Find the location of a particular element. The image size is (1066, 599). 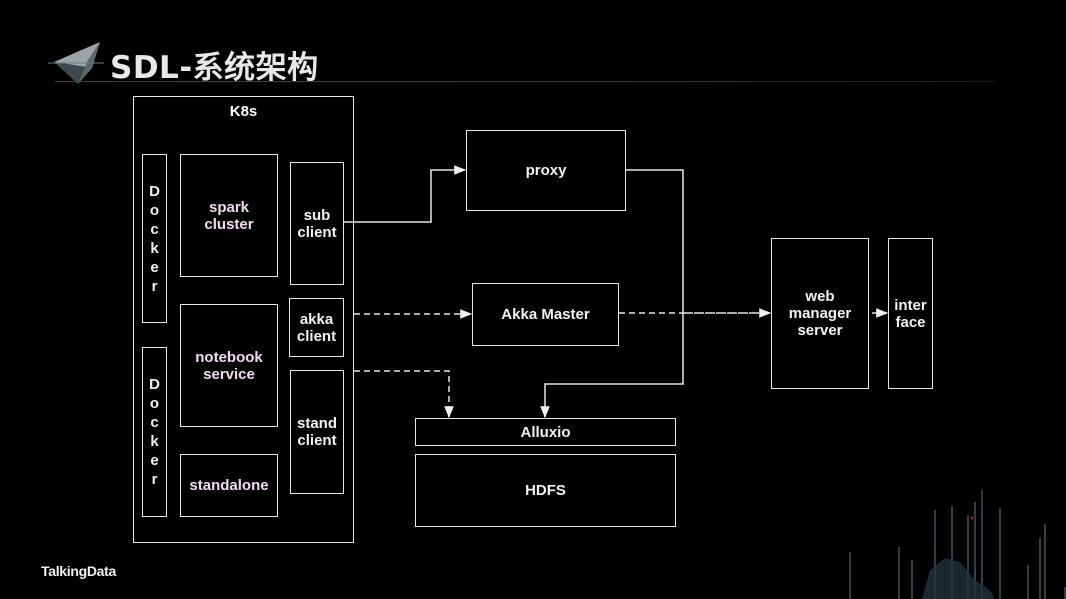

akka-client-line2: client is located at coordinates (316, 336).